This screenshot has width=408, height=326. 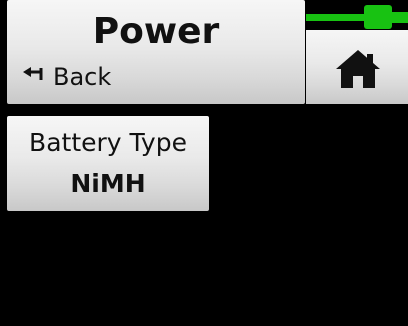 I want to click on battery-type-value: NiMH, so click(x=108, y=183).